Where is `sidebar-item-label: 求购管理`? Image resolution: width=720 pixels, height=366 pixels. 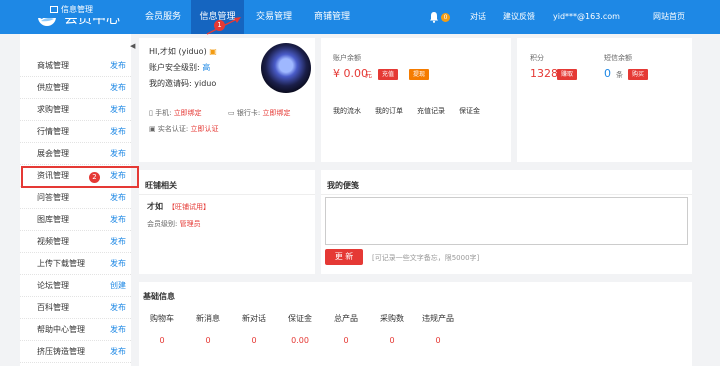 sidebar-item-label: 求购管理 is located at coordinates (53, 110).